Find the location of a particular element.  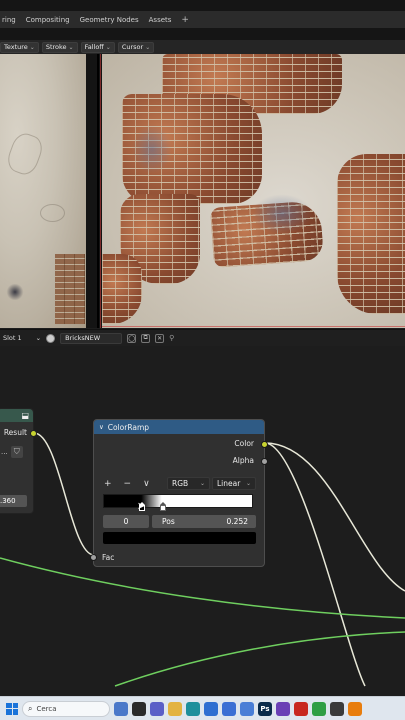

pin-icon: ⚲ is located at coordinates (171, 338).